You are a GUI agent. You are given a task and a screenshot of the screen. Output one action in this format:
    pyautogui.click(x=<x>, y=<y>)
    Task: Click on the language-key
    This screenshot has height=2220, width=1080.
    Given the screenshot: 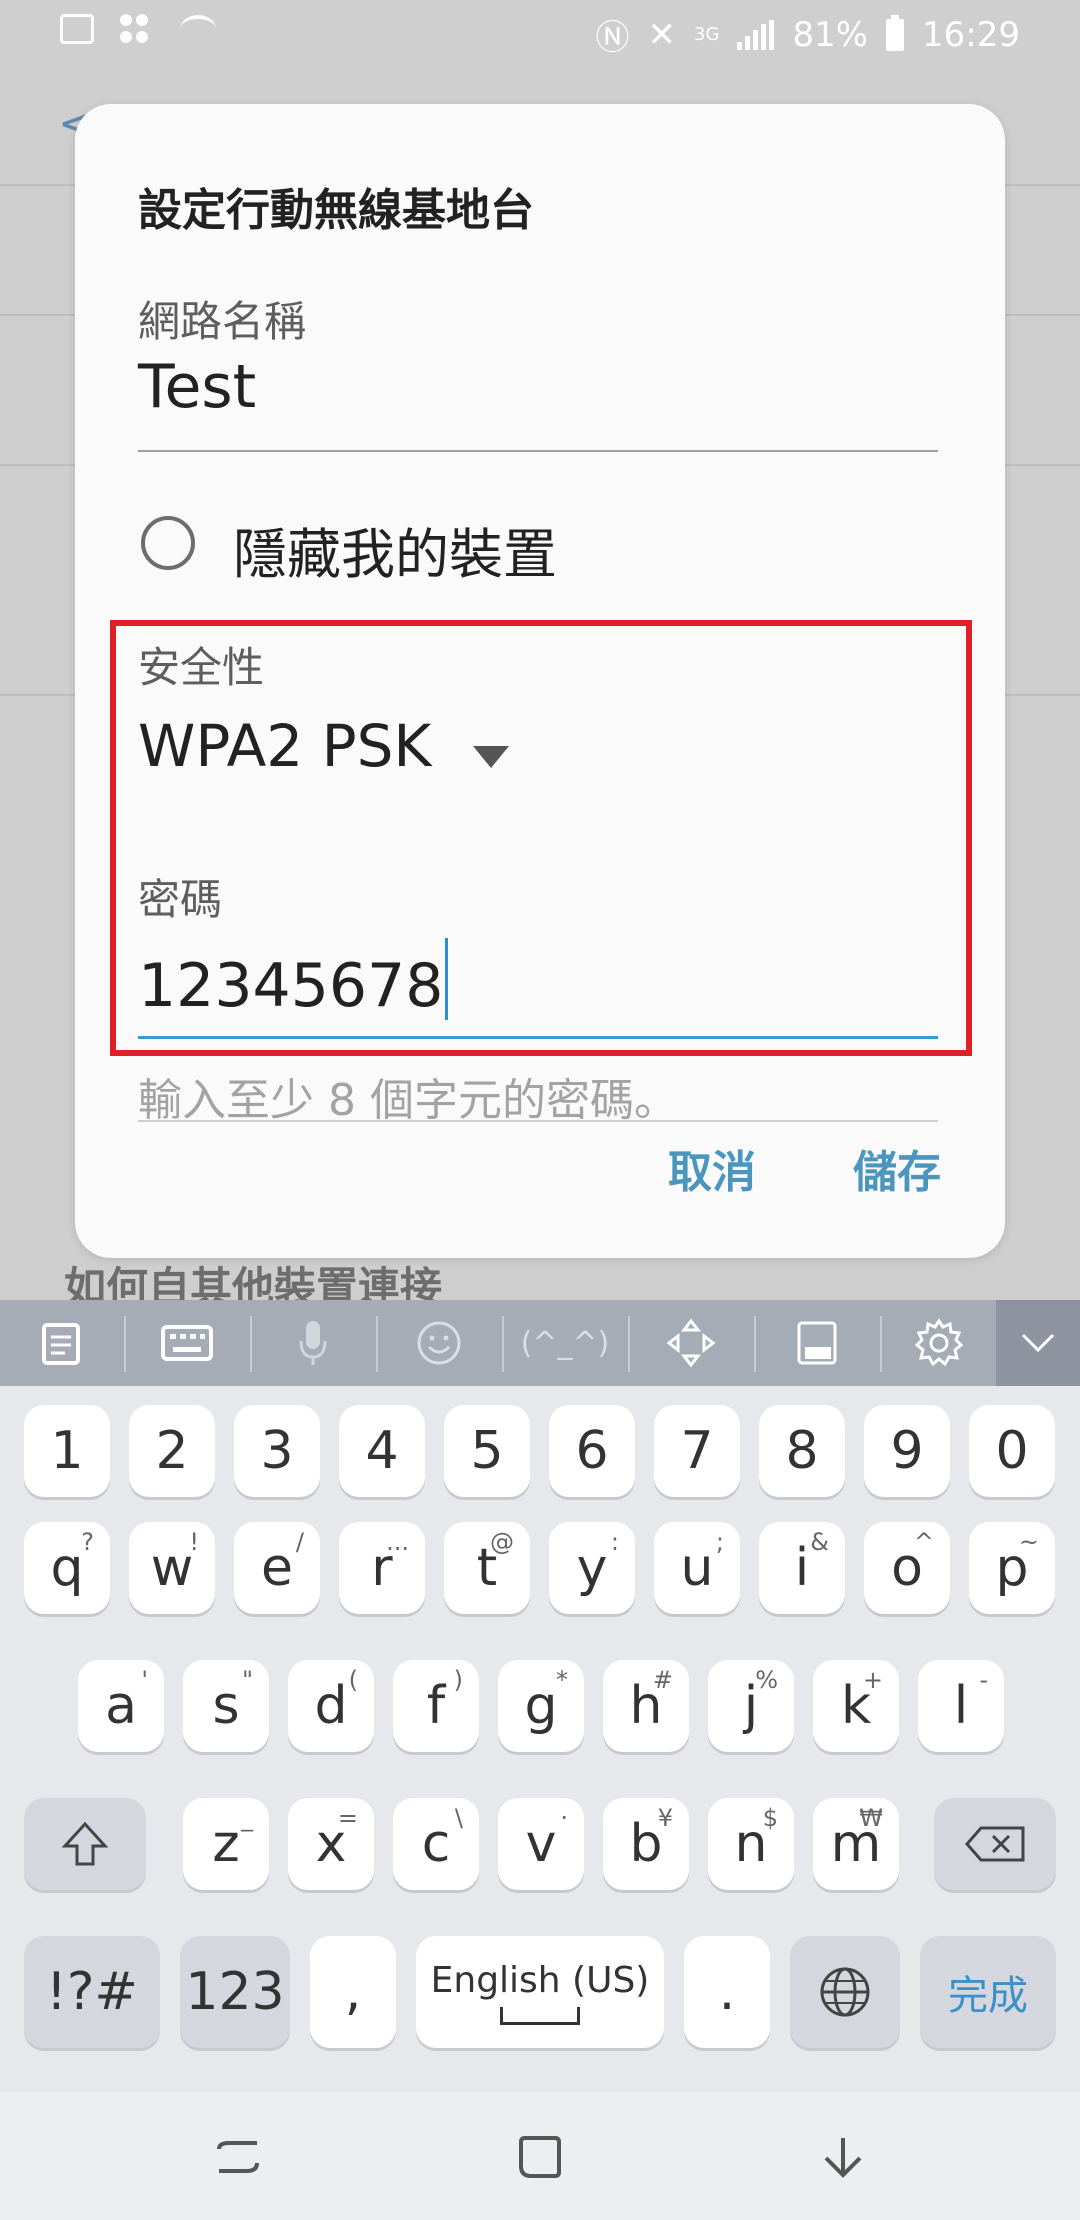 What is the action you would take?
    pyautogui.click(x=845, y=1992)
    